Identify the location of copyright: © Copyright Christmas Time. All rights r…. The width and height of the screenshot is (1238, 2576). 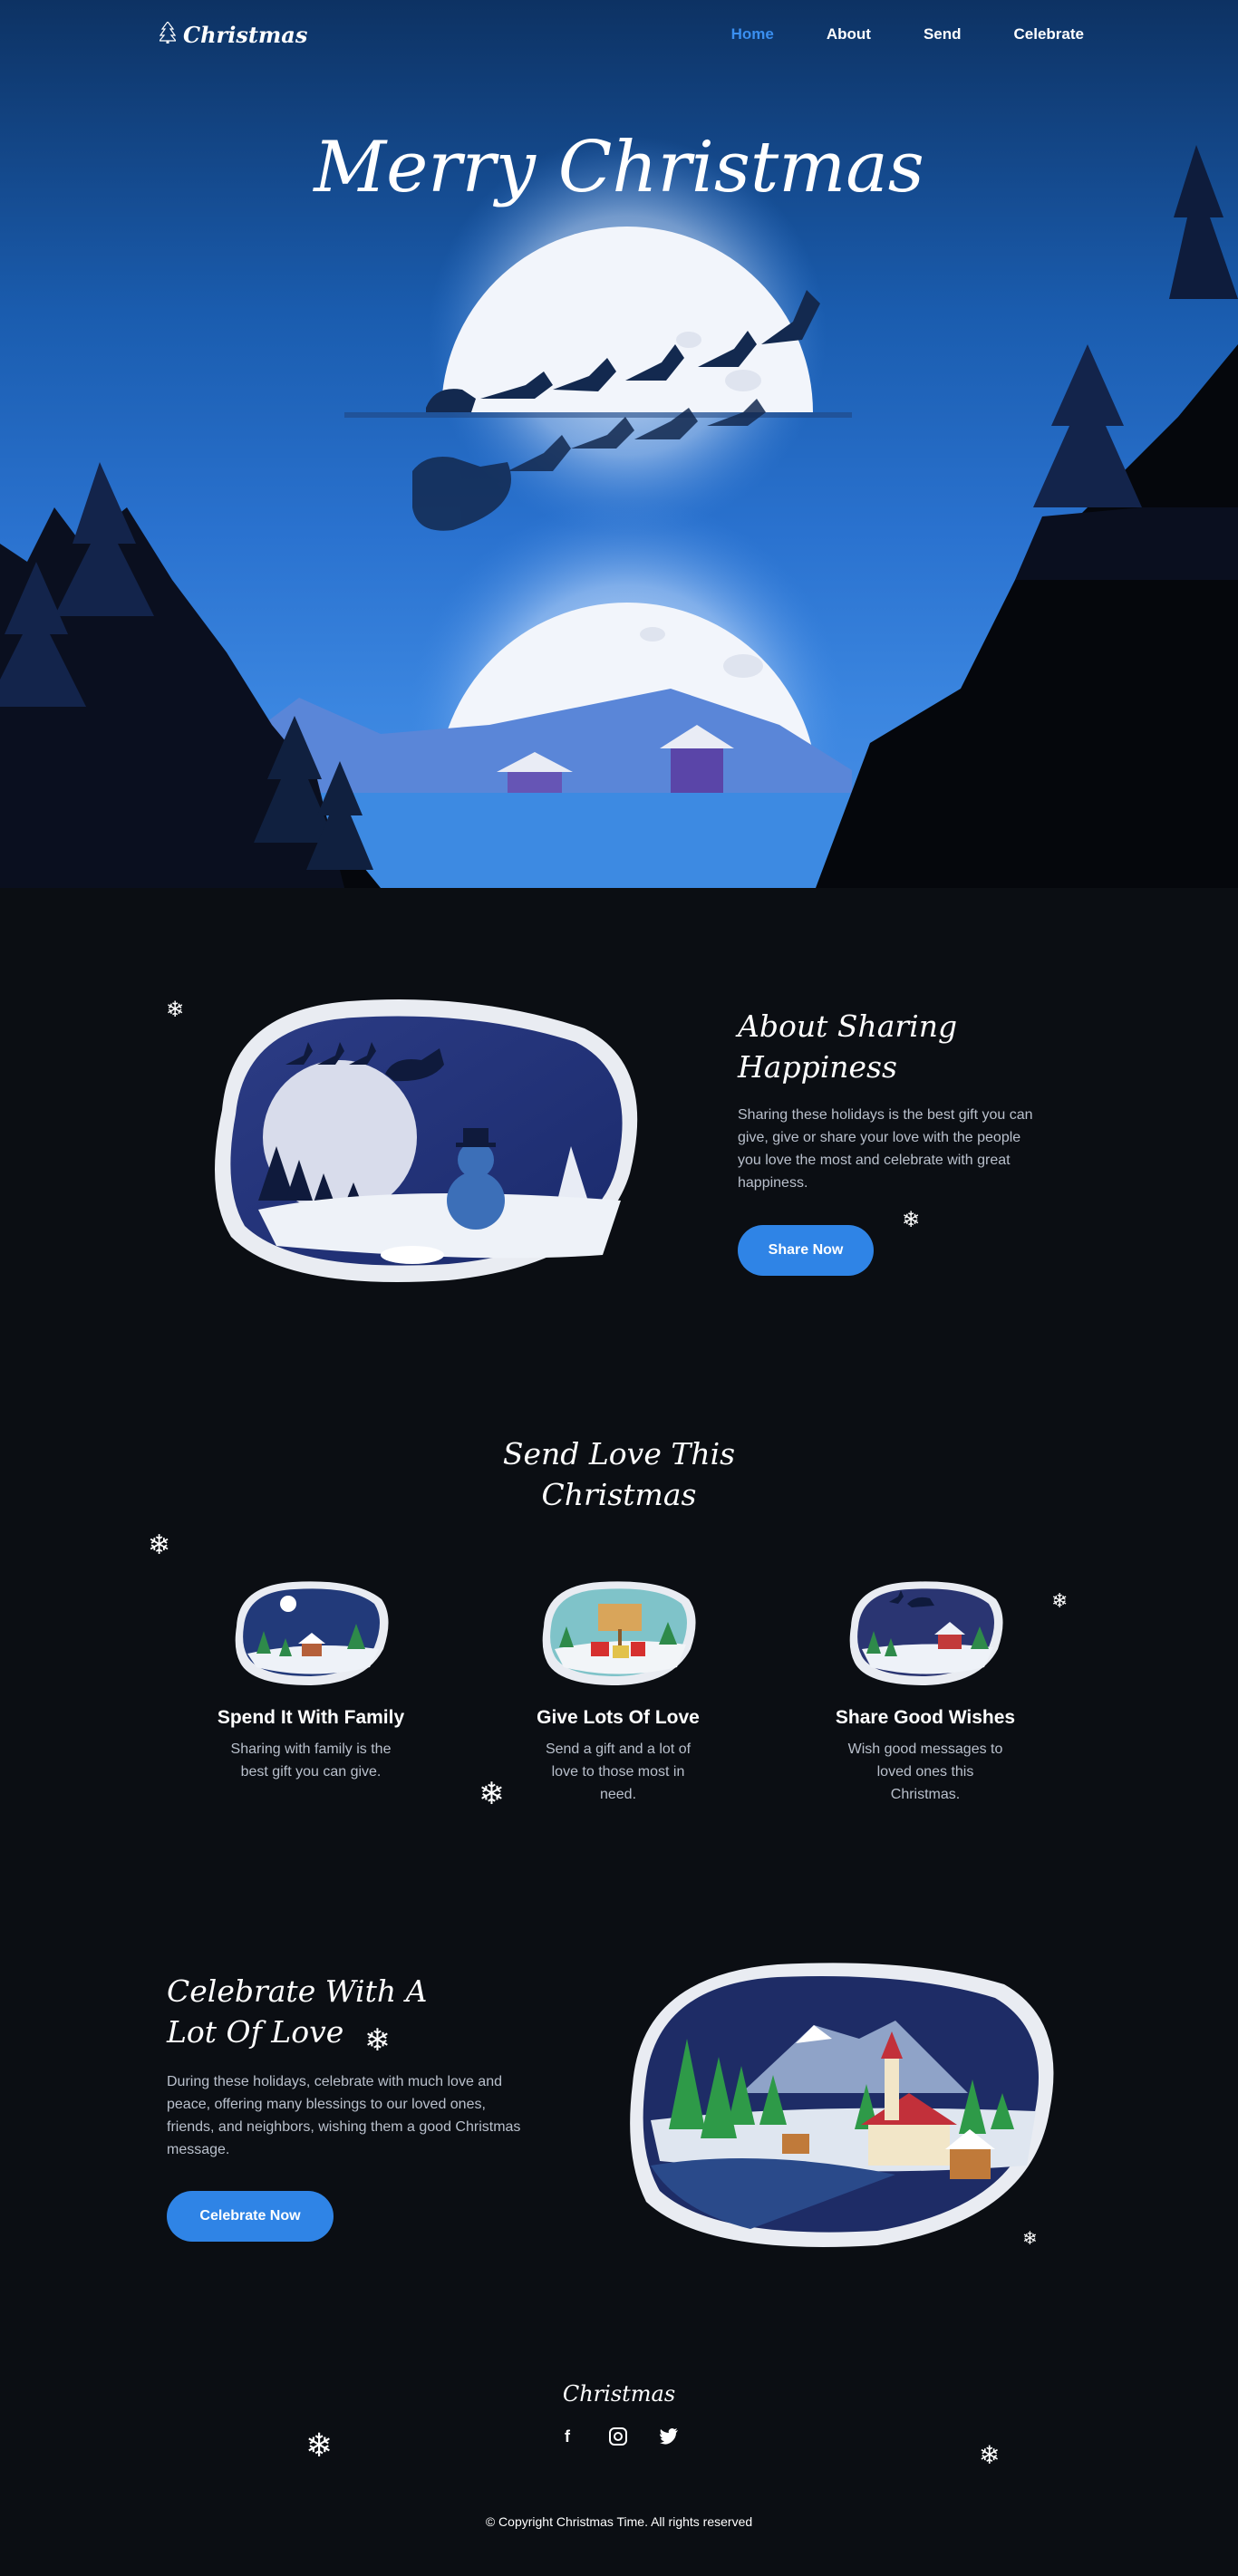
(619, 2521).